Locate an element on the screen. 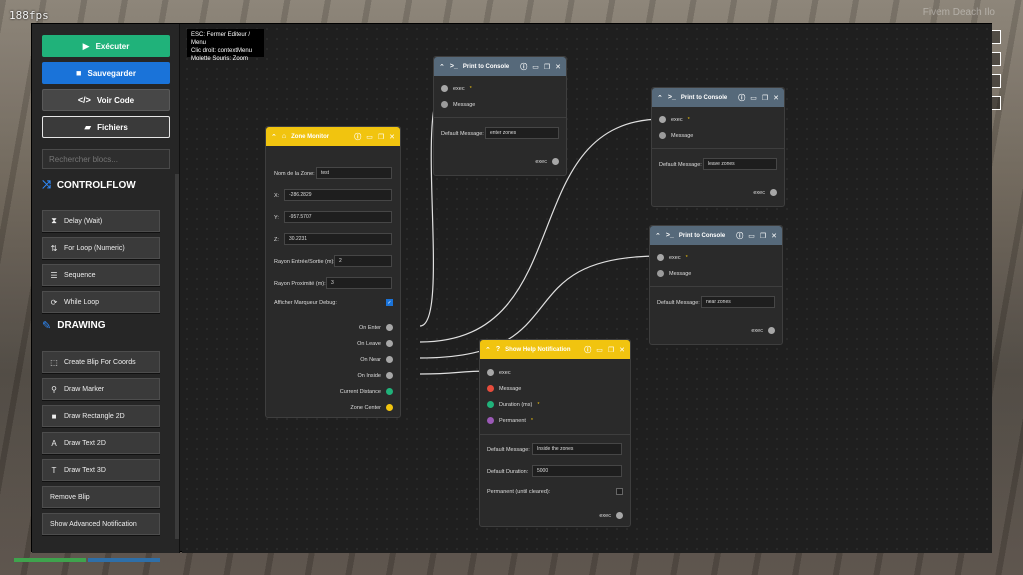 The width and height of the screenshot is (1023, 575). block-draw-text-2d: A Draw Text 2D is located at coordinates (101, 443).